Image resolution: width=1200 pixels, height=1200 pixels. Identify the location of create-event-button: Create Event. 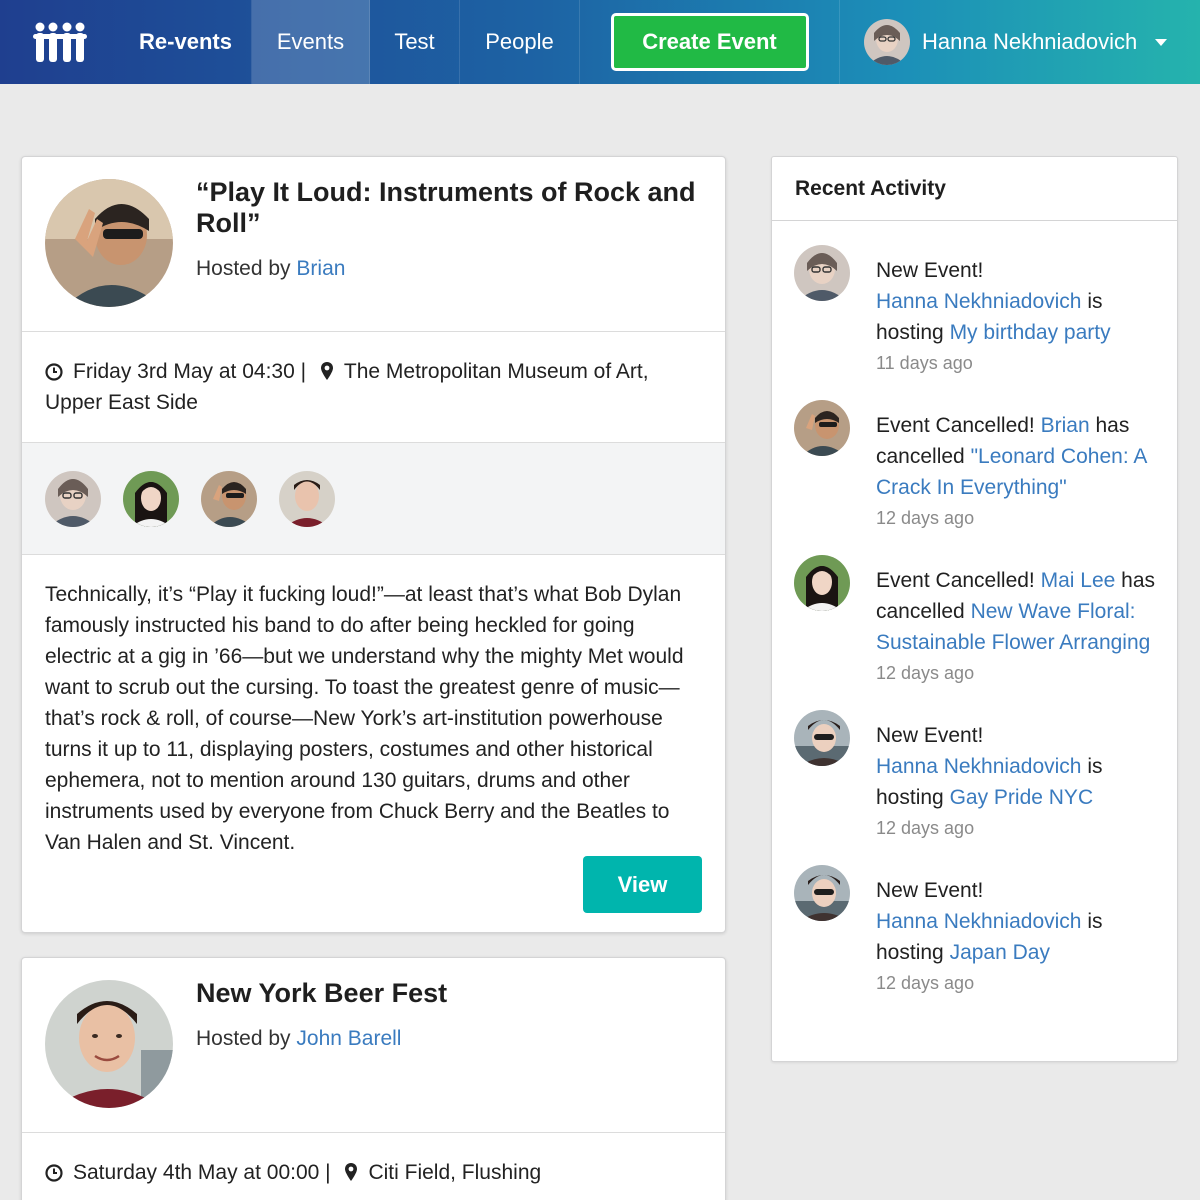
(709, 42).